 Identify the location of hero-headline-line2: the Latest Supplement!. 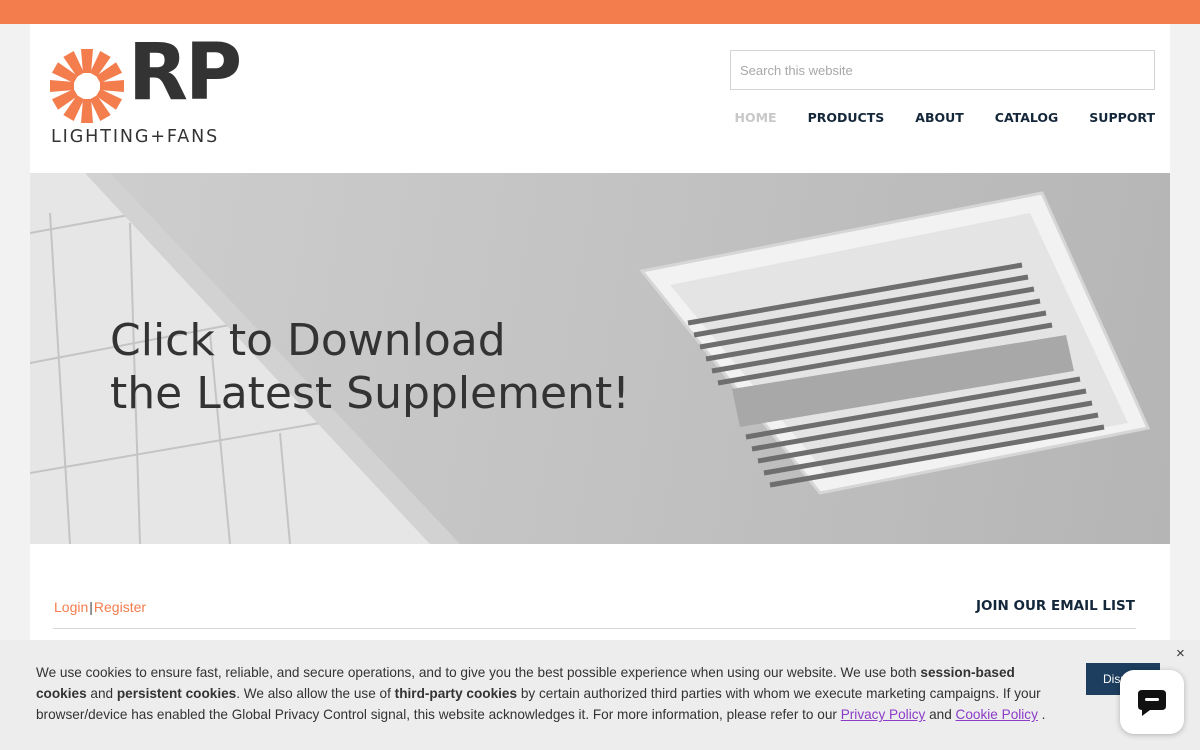
(370, 393).